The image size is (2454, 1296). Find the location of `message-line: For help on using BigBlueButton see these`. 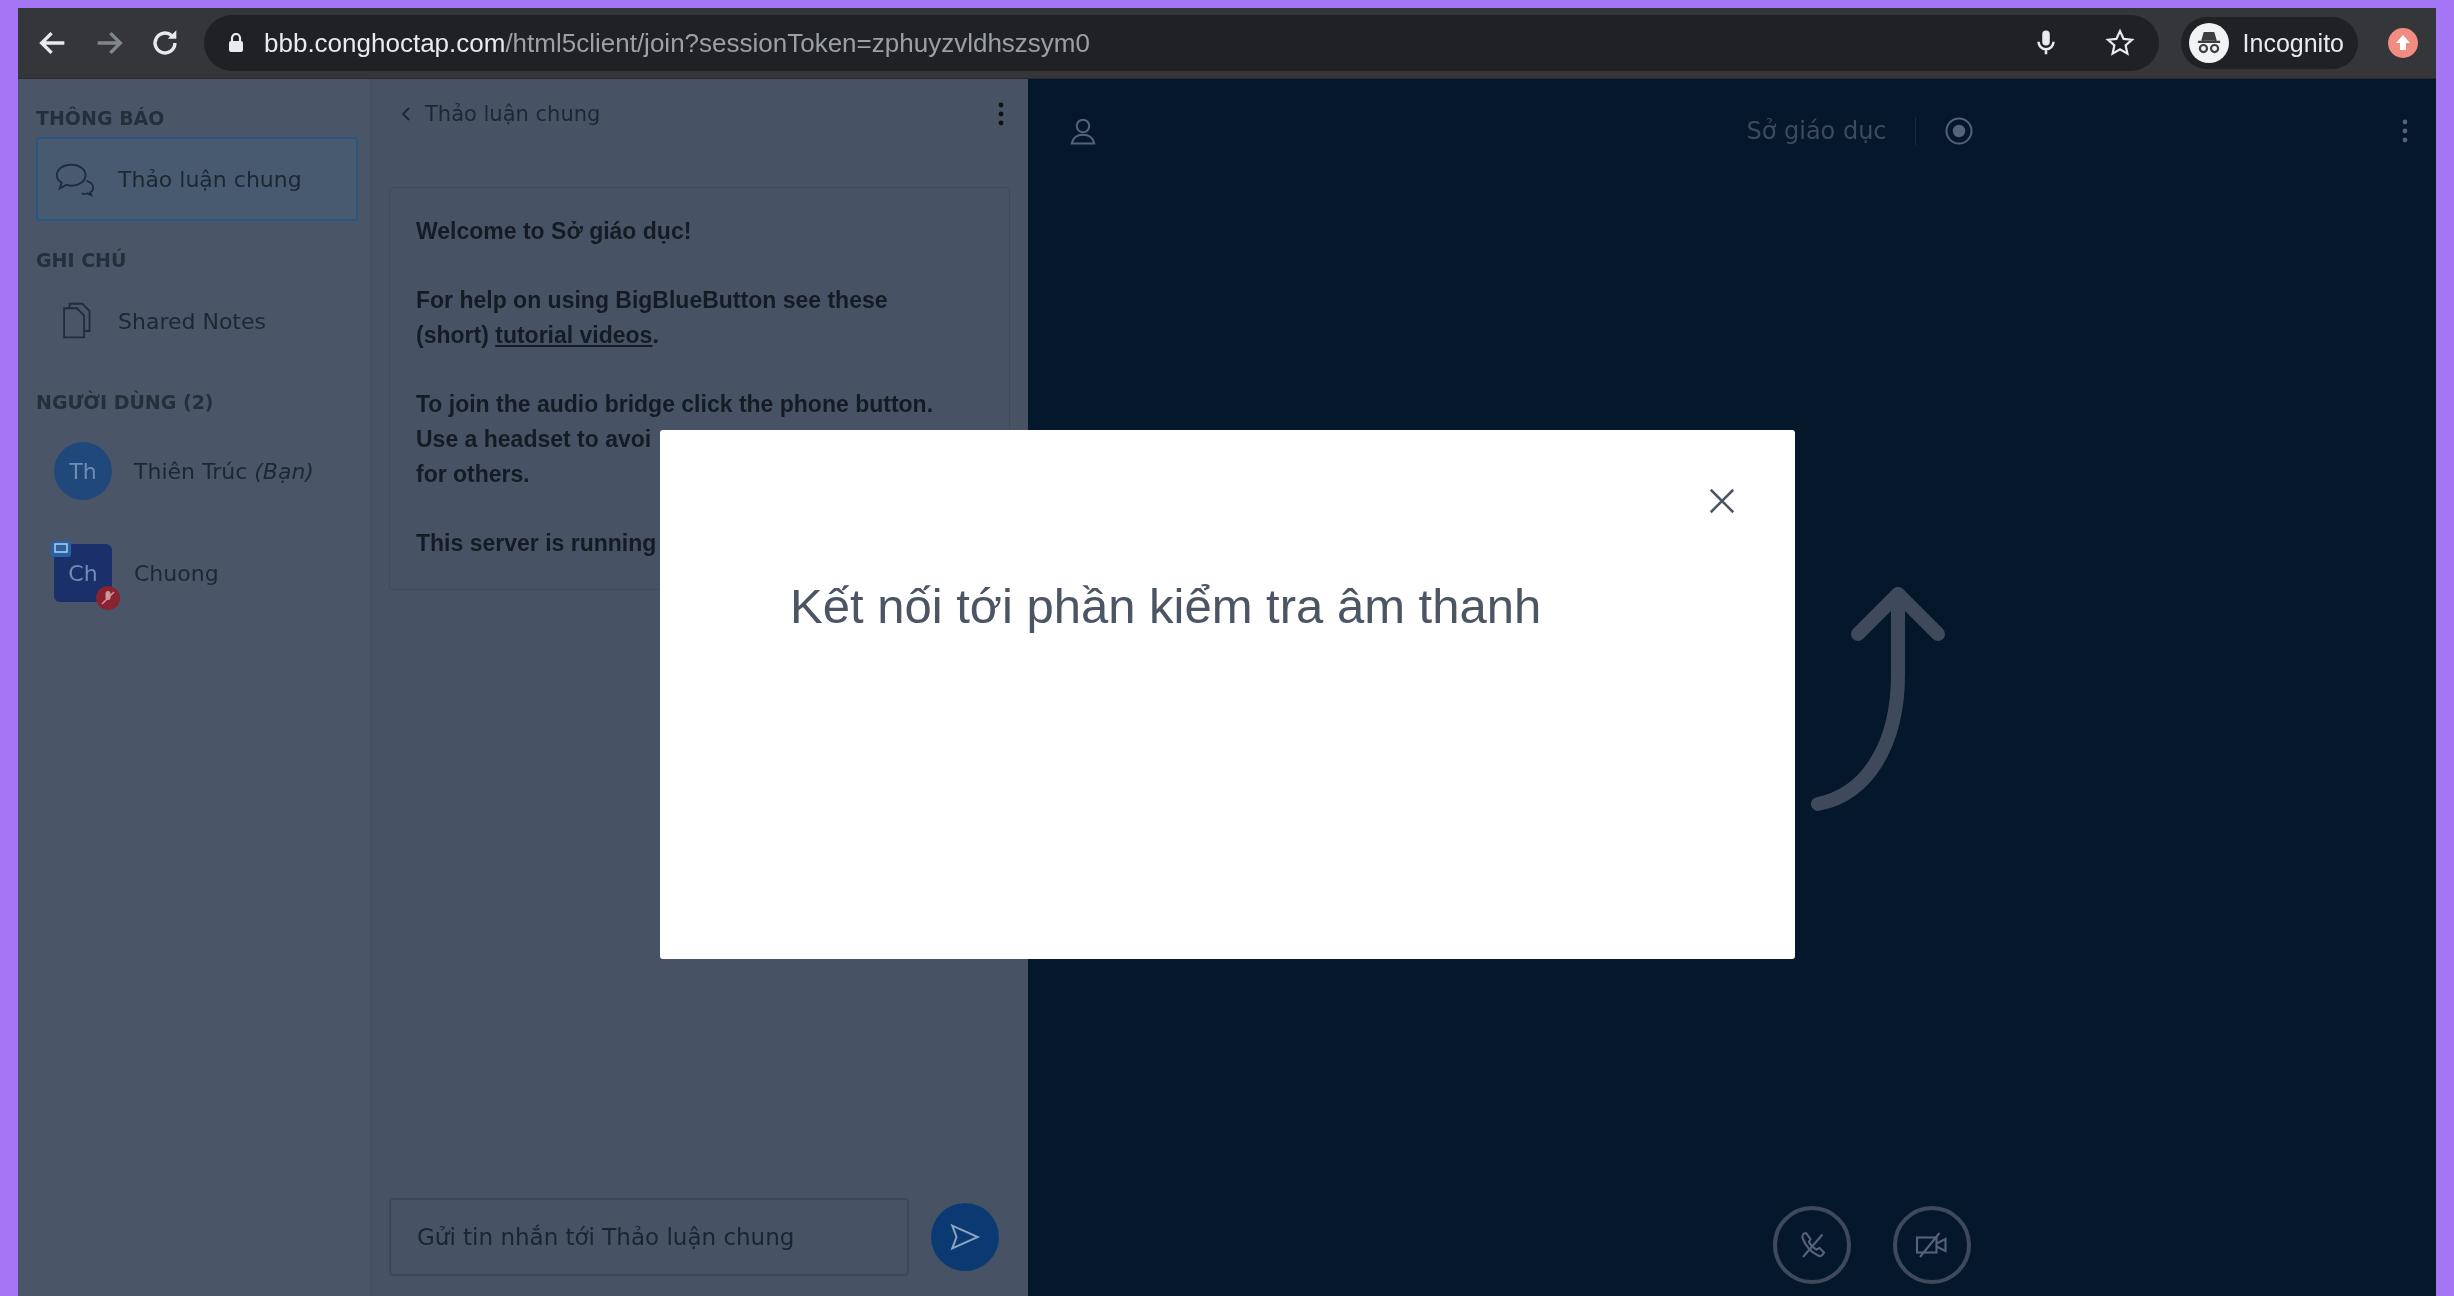

message-line: For help on using BigBlueButton see these is located at coordinates (652, 300).